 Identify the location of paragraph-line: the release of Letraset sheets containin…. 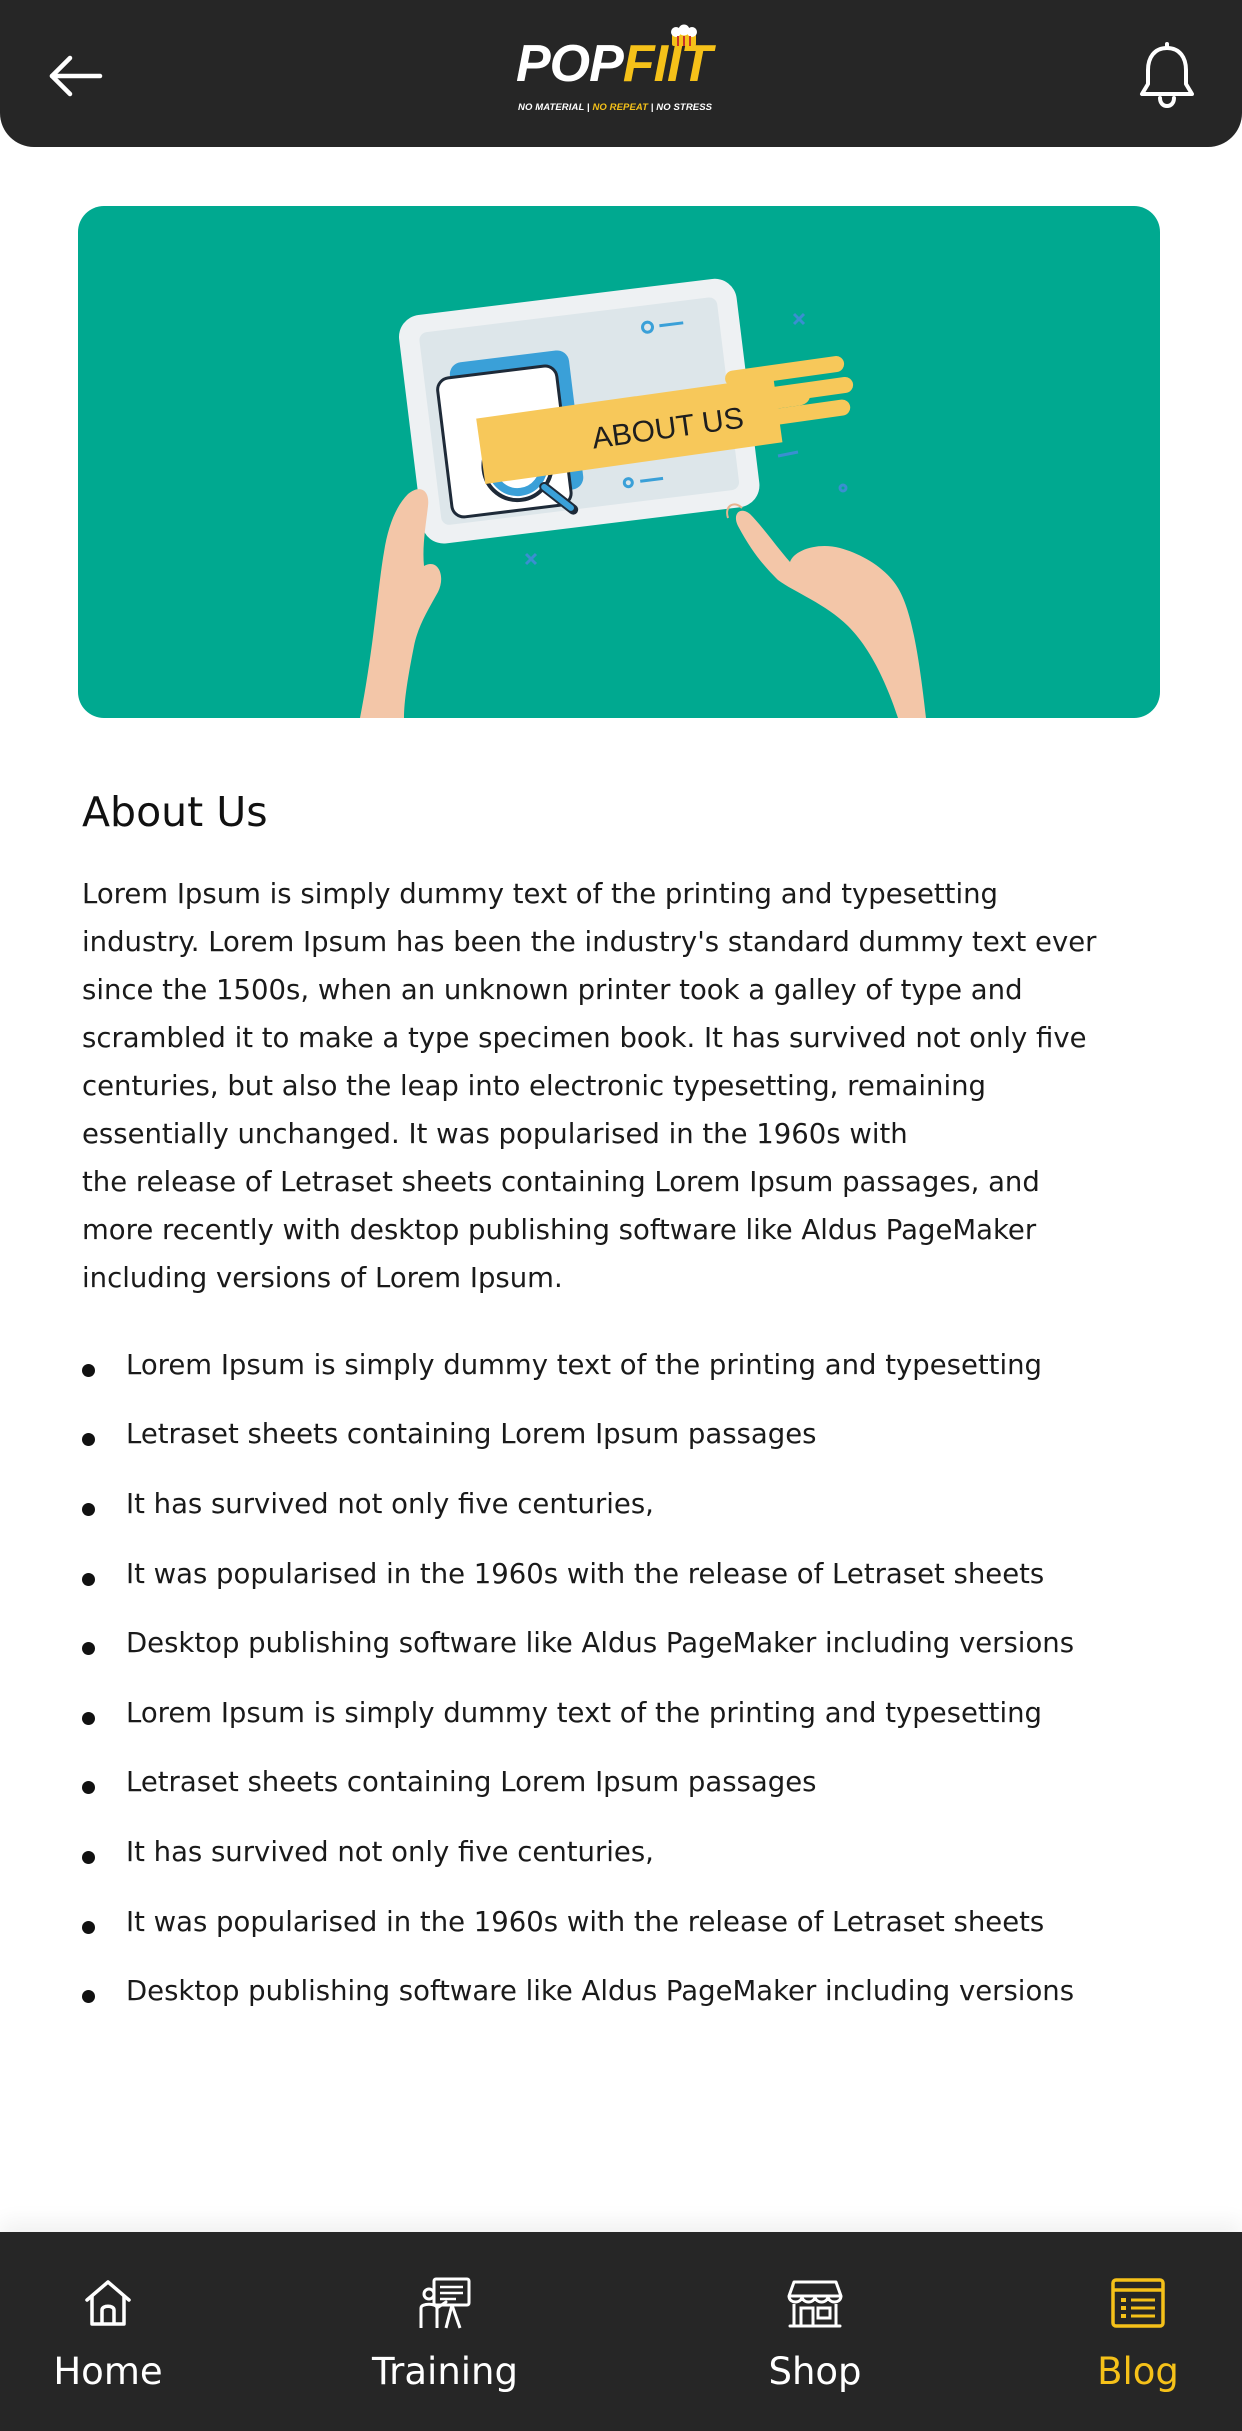
(561, 1182).